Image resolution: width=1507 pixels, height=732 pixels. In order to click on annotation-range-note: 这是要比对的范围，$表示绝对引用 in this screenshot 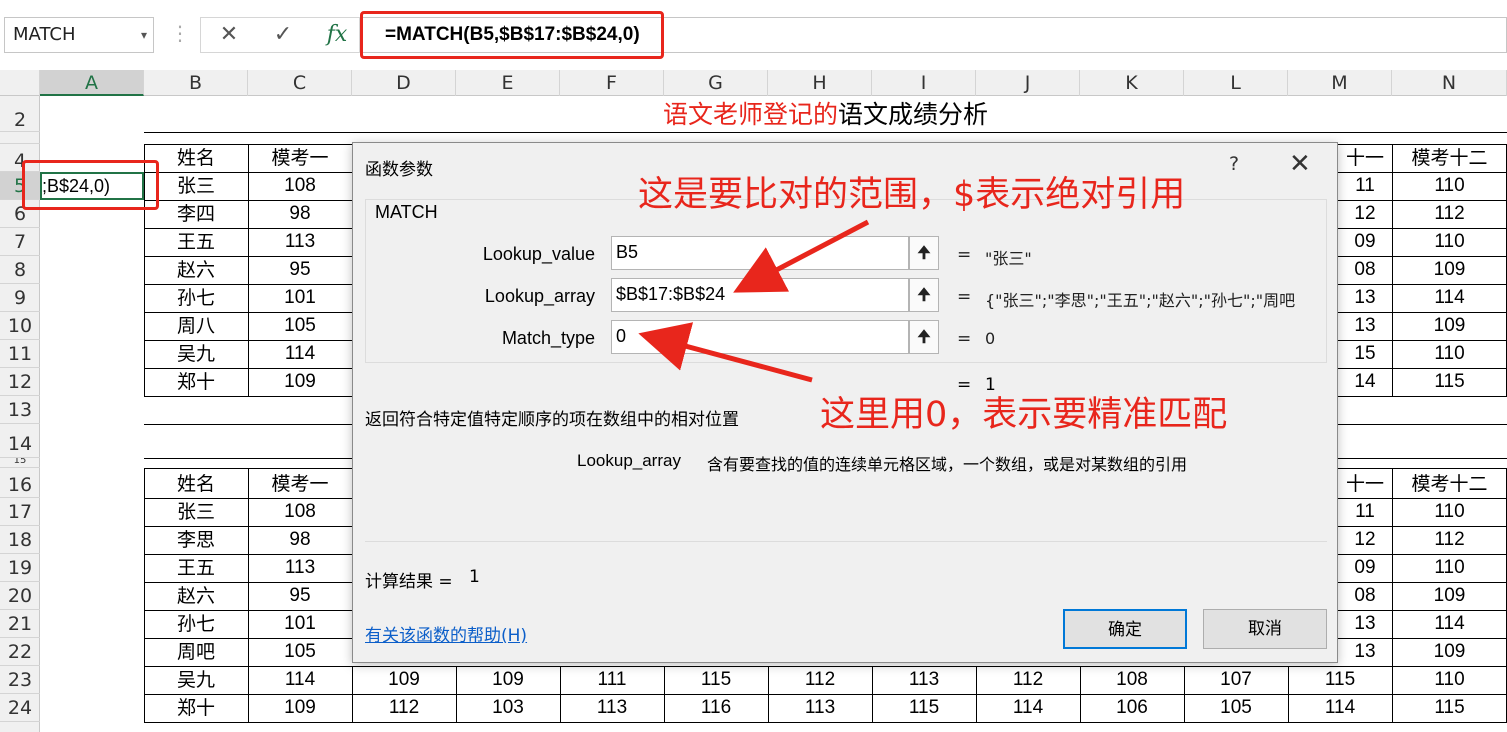, I will do `click(912, 195)`.